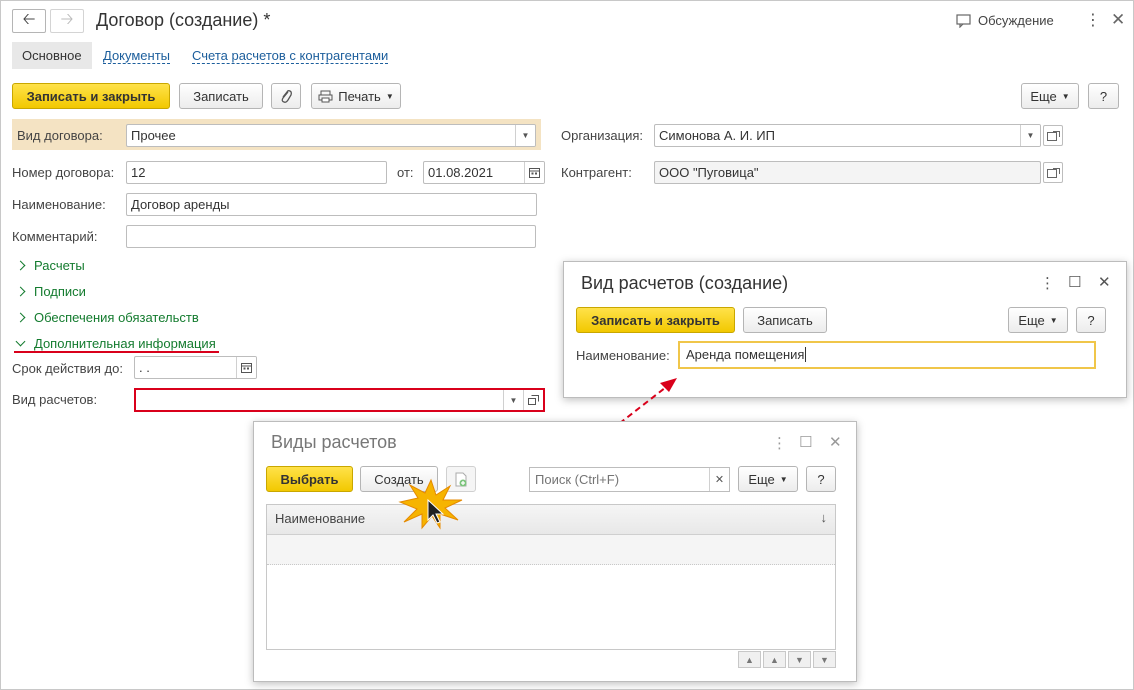 Image resolution: width=1134 pixels, height=690 pixels. Describe the element at coordinates (20, 341) in the screenshot. I see `chevron-down-icon` at that location.